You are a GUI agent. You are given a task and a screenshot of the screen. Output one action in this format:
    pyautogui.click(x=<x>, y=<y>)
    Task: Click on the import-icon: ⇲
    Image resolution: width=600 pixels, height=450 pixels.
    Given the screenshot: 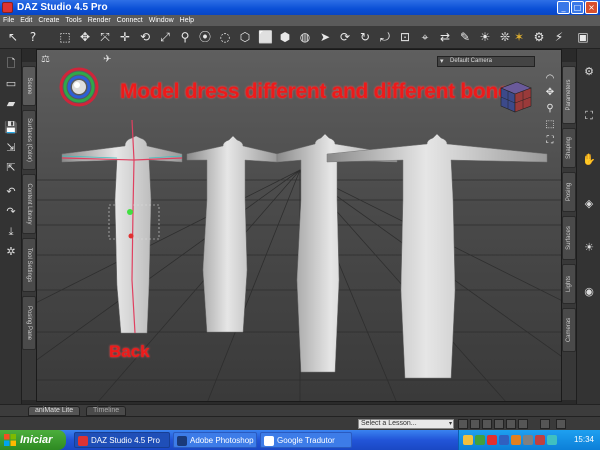 What is the action you would take?
    pyautogui.click(x=11, y=148)
    